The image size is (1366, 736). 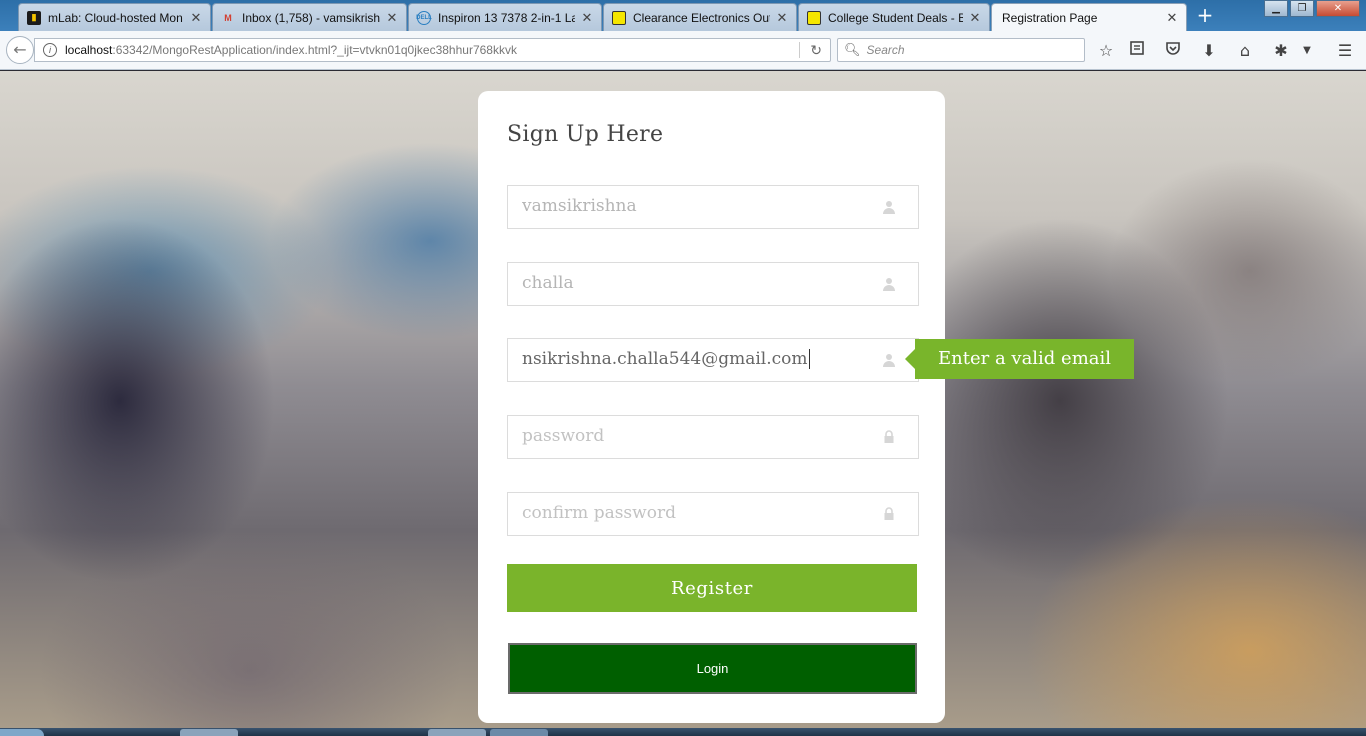 What do you see at coordinates (1019, 359) in the screenshot?
I see `validation-tooltip: Enter a valid email` at bounding box center [1019, 359].